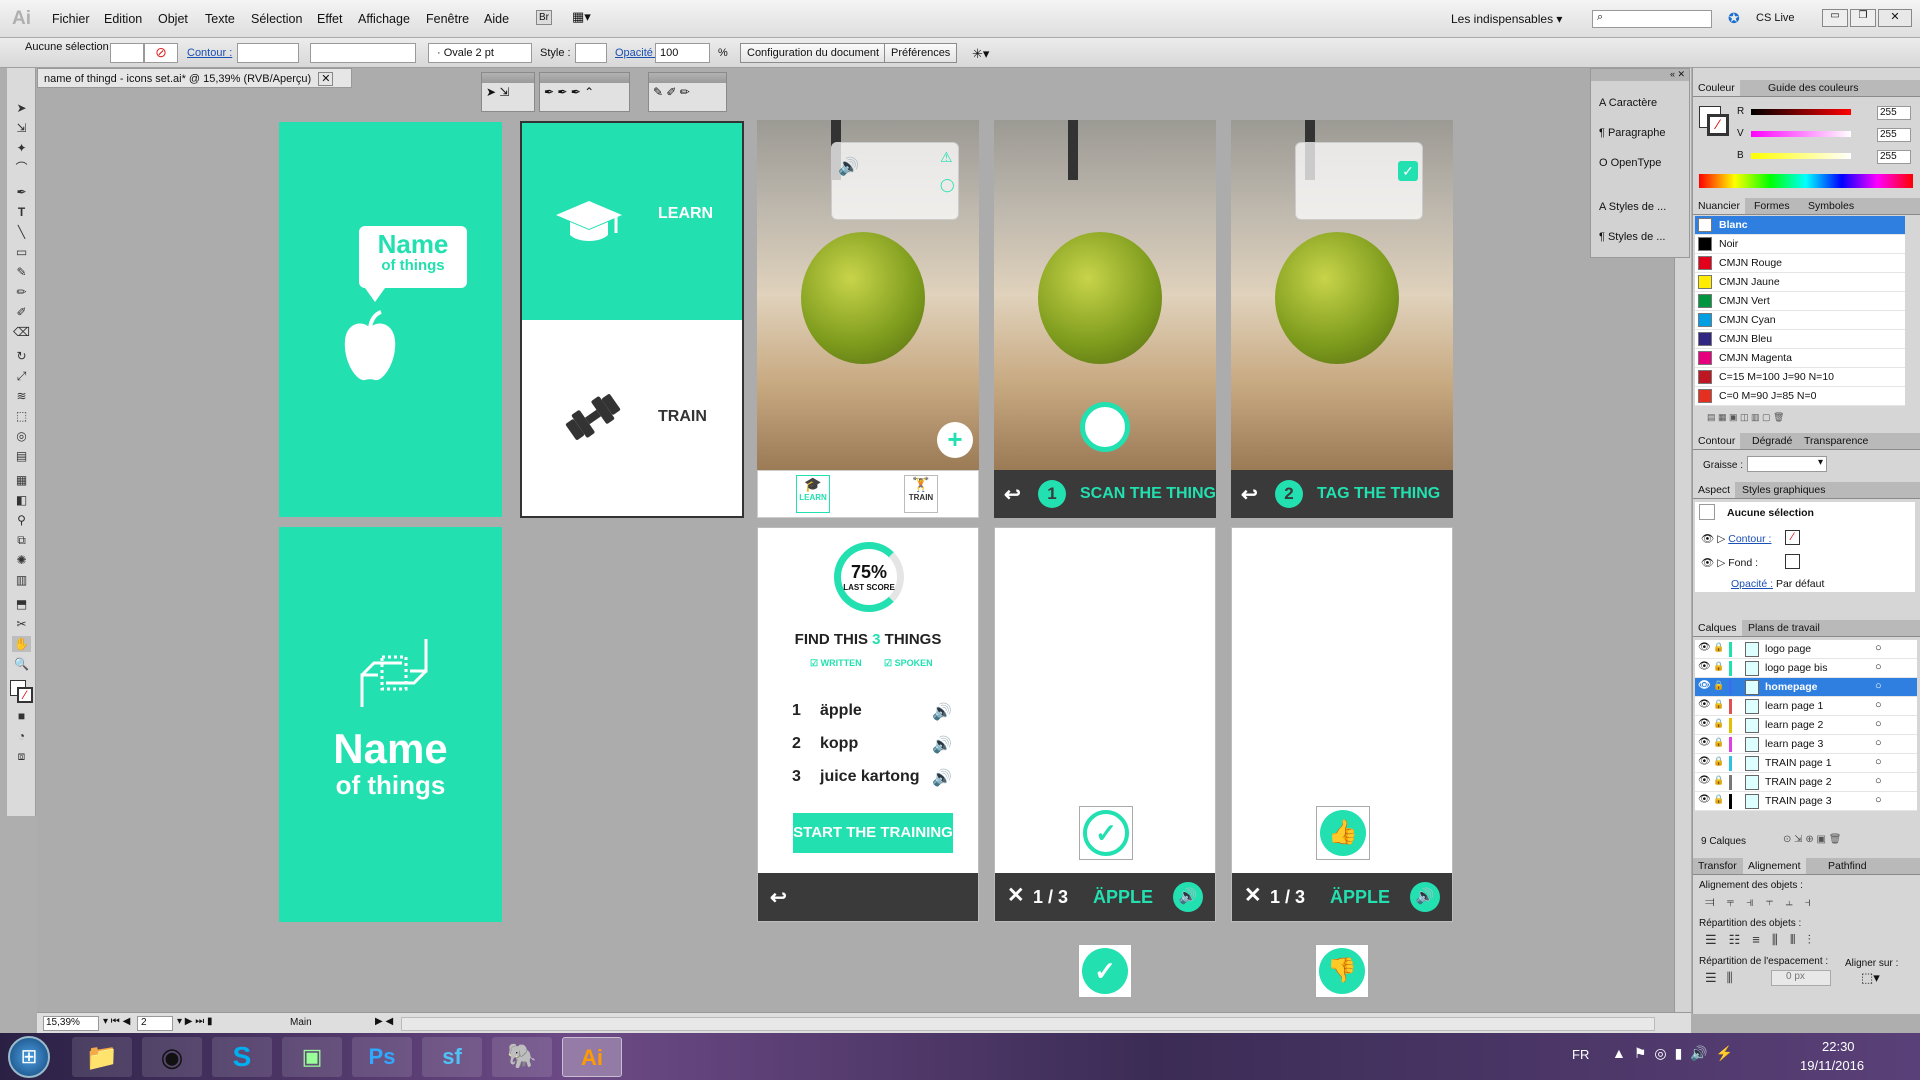 The image size is (1920, 1080). I want to click on illustrator-taskbar-icon: Ai, so click(592, 1057).